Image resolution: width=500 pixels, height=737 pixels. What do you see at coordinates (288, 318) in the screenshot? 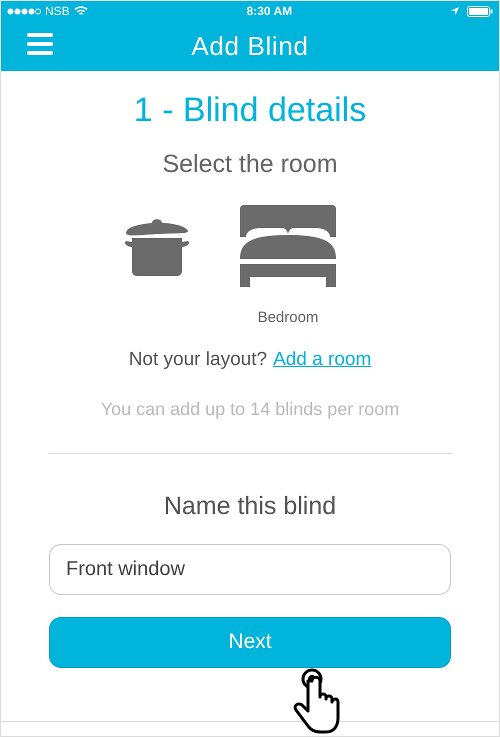
I see `room-label: Bedroom` at bounding box center [288, 318].